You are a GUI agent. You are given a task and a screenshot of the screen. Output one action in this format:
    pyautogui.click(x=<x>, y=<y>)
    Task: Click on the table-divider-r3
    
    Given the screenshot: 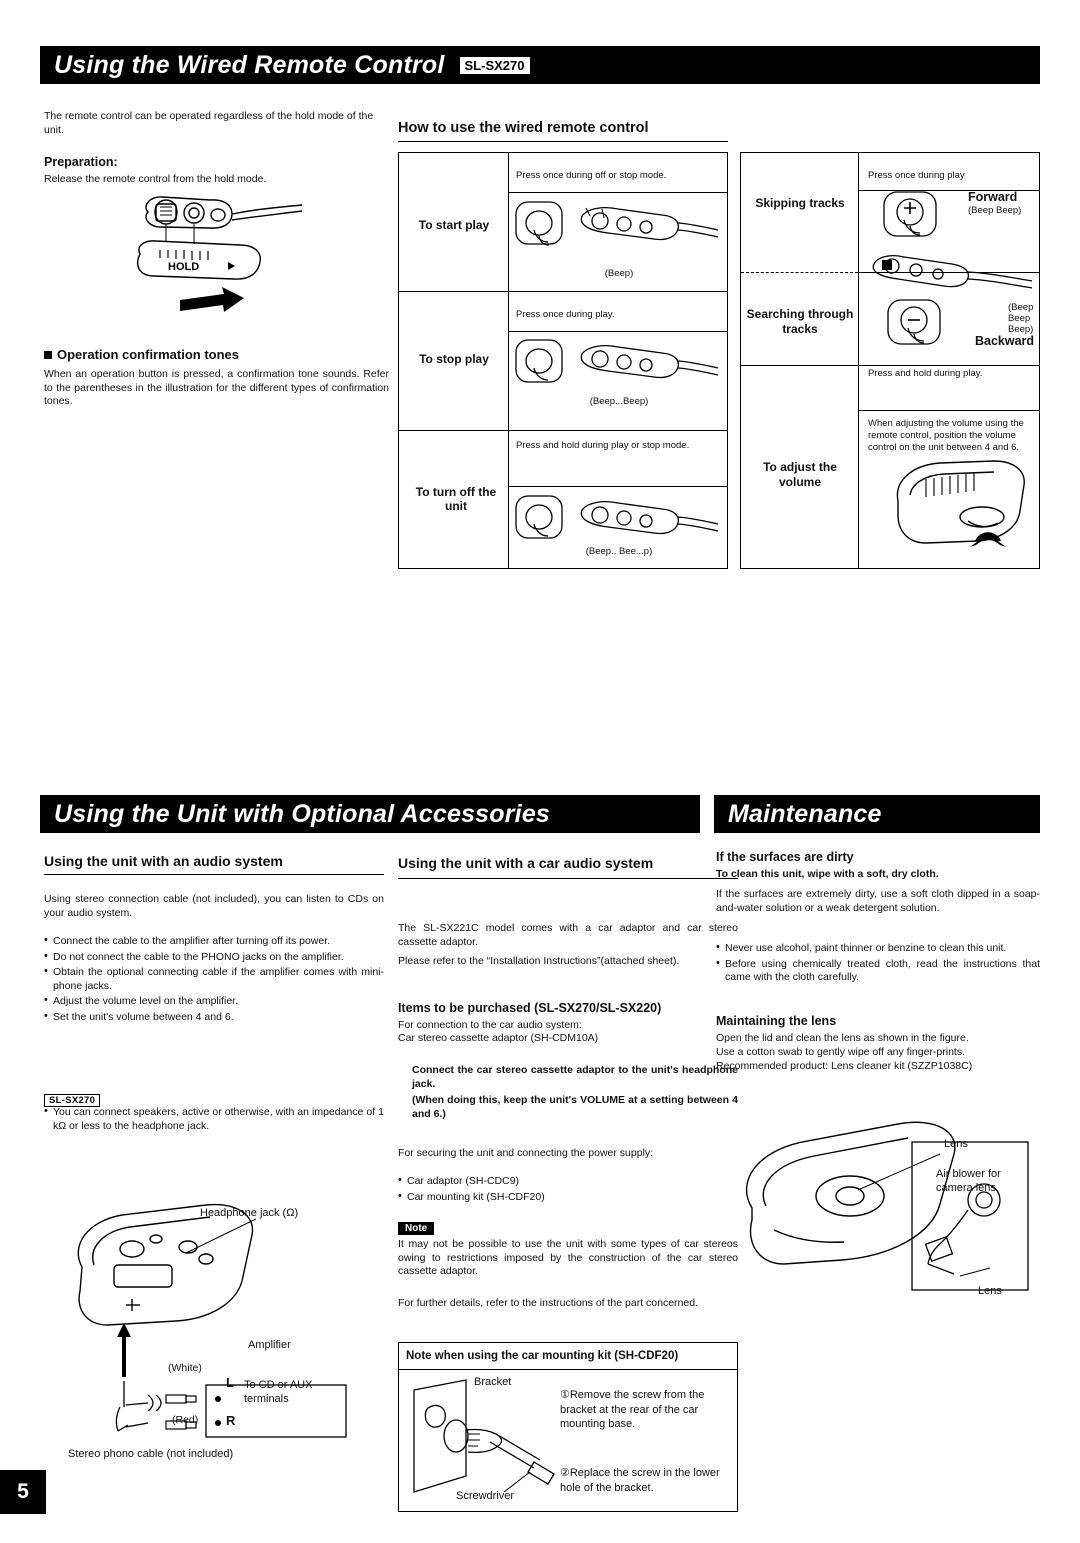 What is the action you would take?
    pyautogui.click(x=618, y=486)
    